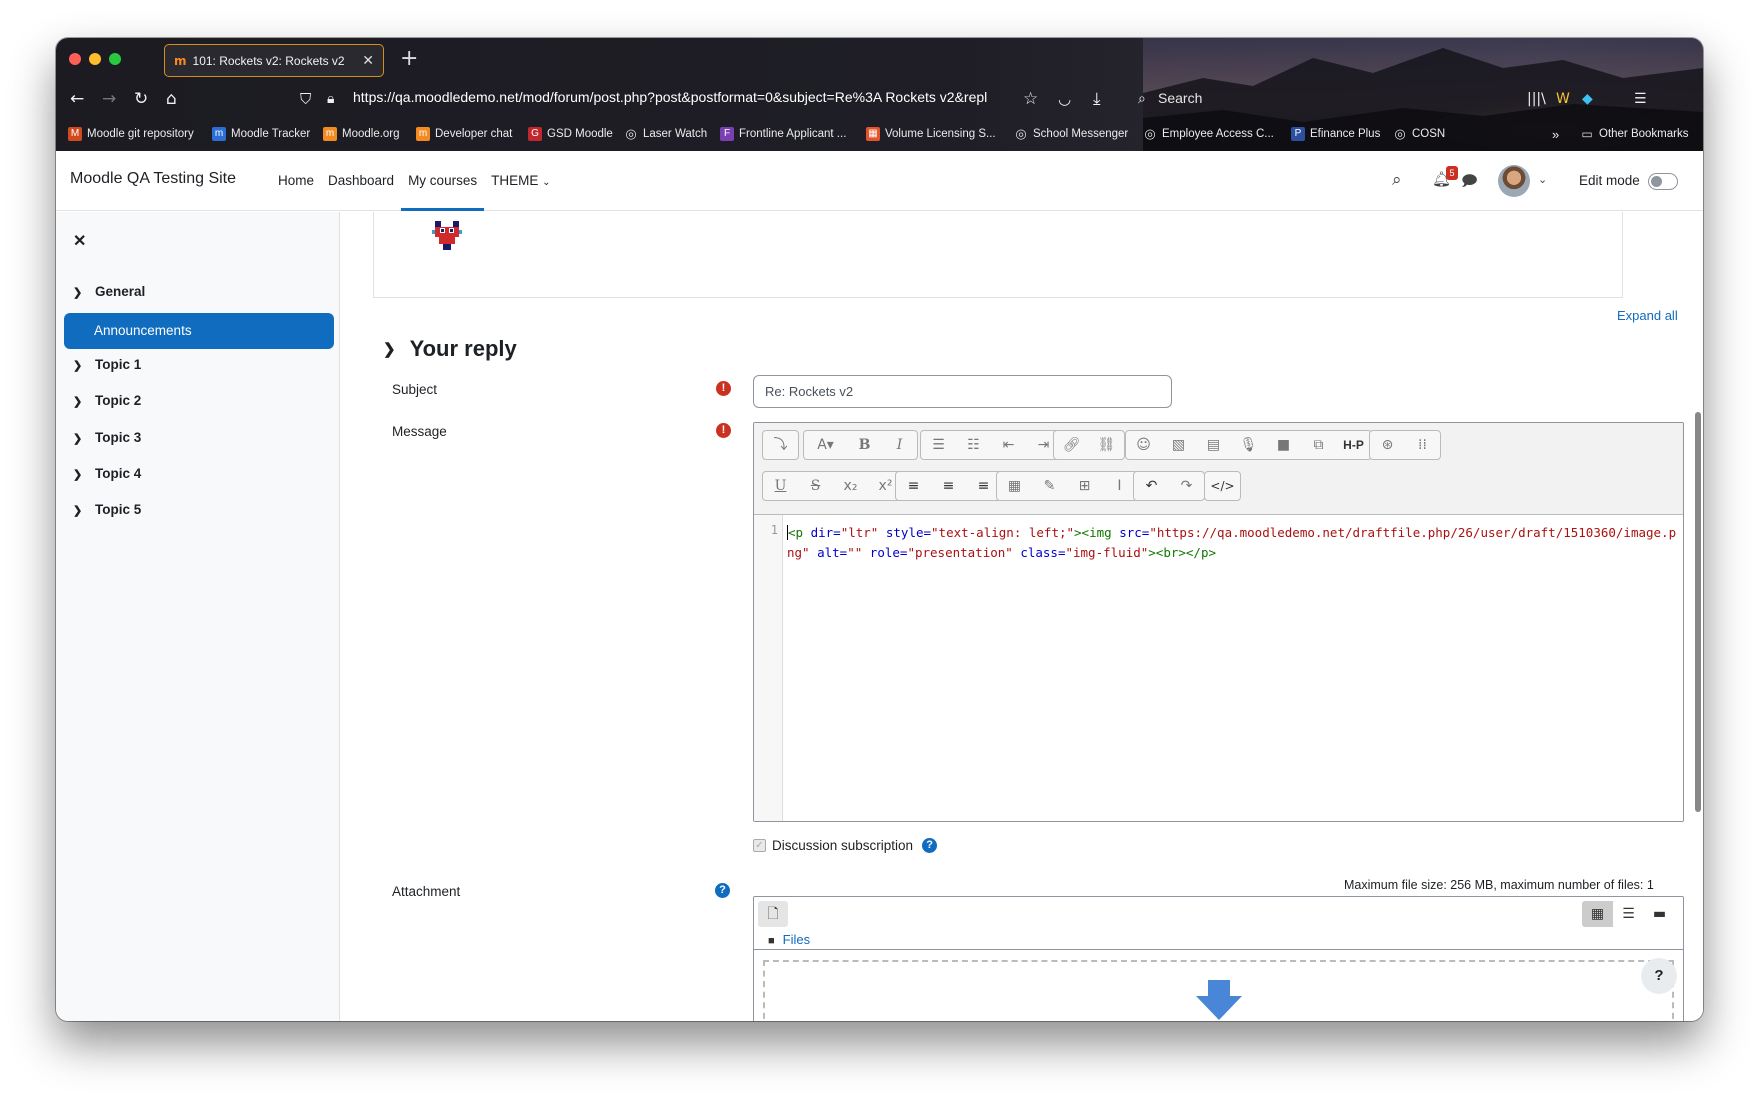  Describe the element at coordinates (1222, 486) in the screenshot. I see `html-source-icon: </>` at that location.